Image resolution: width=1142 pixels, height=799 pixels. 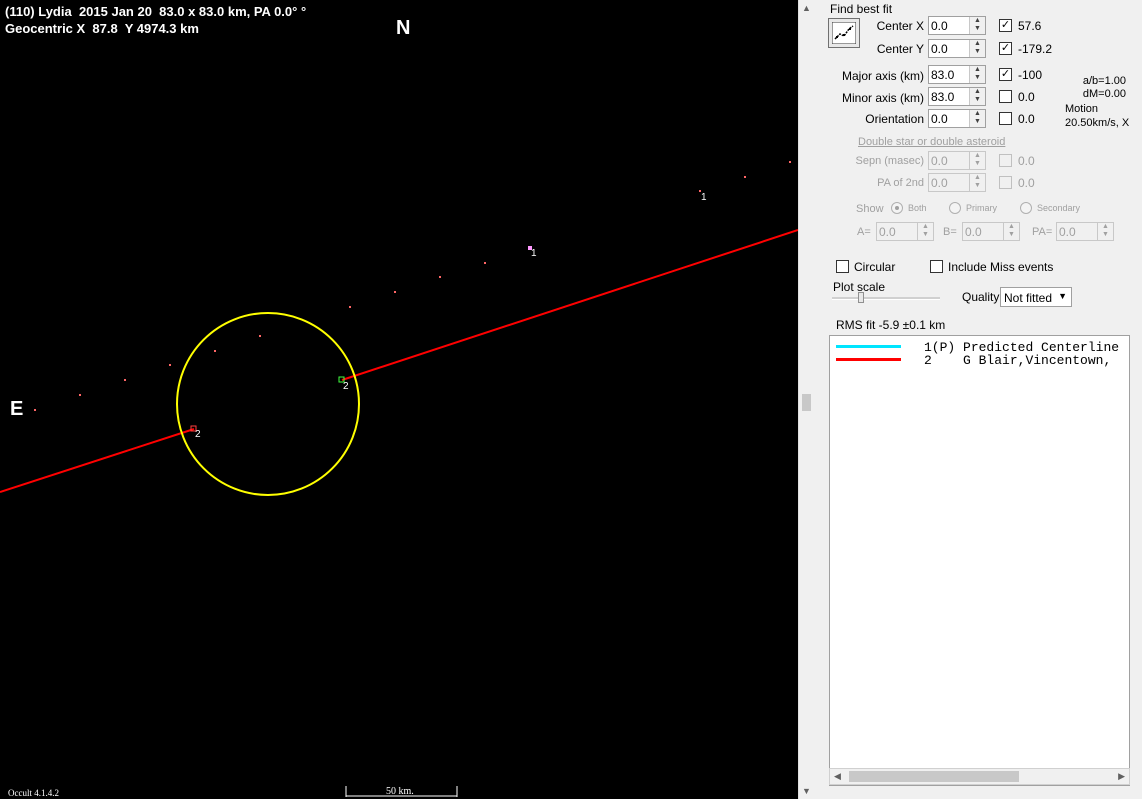 I want to click on slider-thumb, so click(x=861, y=297).